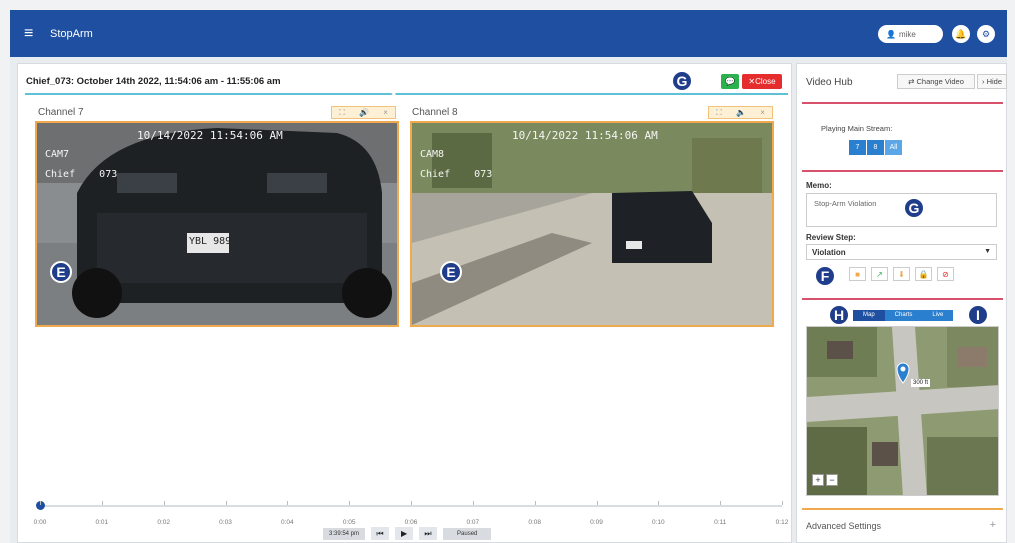  What do you see at coordinates (819, 185) in the screenshot?
I see `memo-label: Memo:` at bounding box center [819, 185].